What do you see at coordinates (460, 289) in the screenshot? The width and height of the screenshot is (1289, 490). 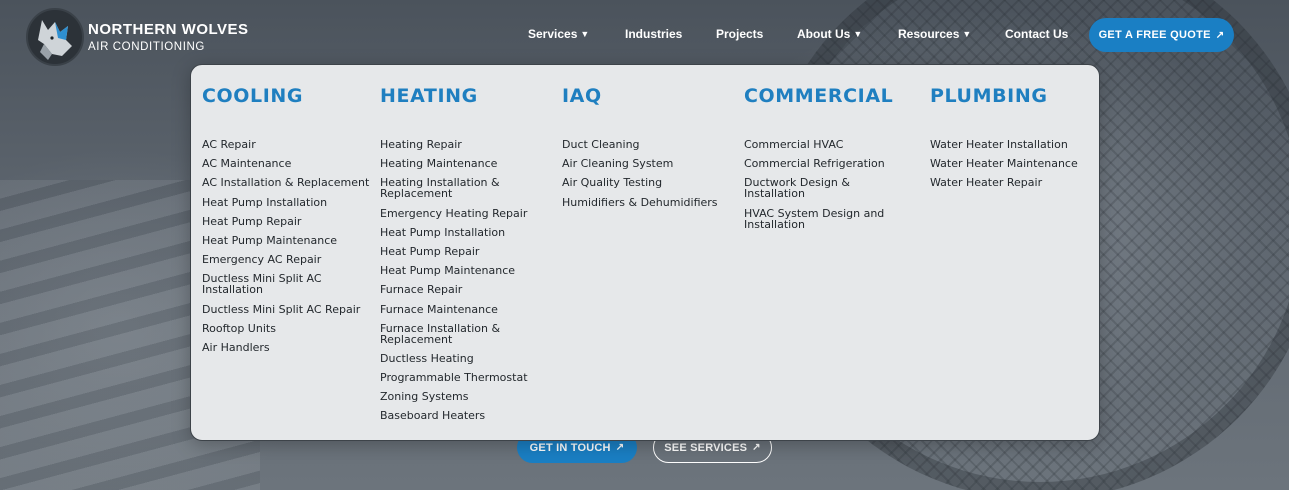 I see `menu-link: Furnace Repair` at bounding box center [460, 289].